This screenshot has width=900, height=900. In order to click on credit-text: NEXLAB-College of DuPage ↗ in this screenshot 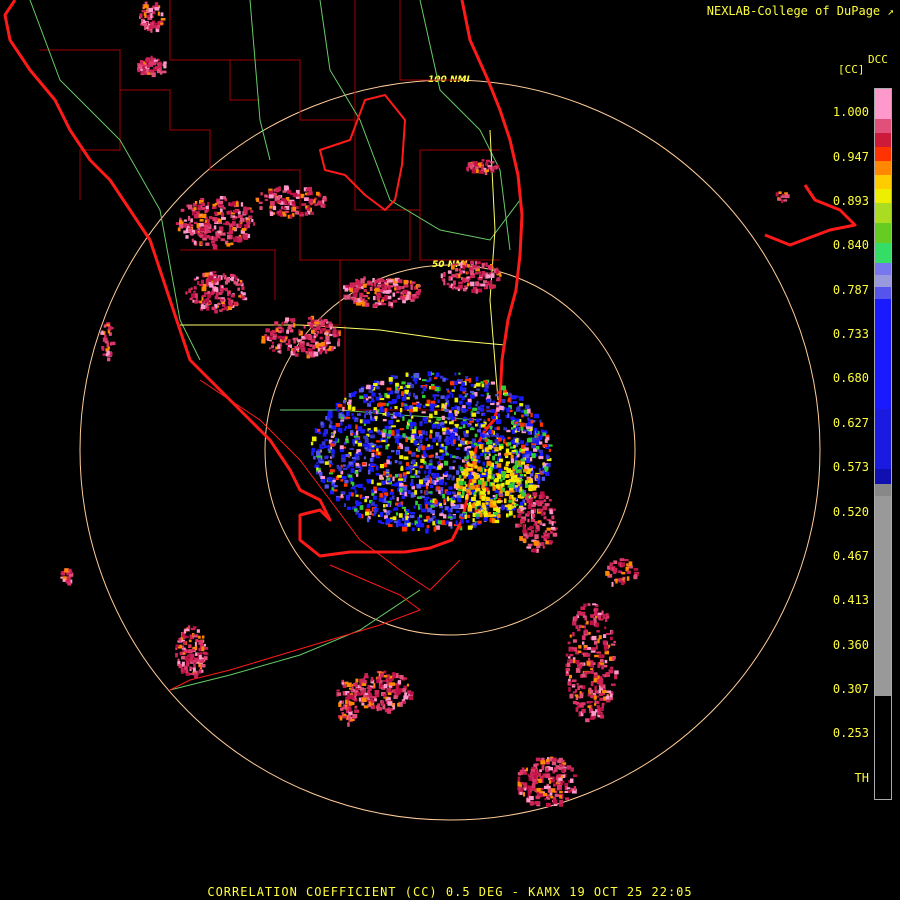, I will do `click(800, 11)`.